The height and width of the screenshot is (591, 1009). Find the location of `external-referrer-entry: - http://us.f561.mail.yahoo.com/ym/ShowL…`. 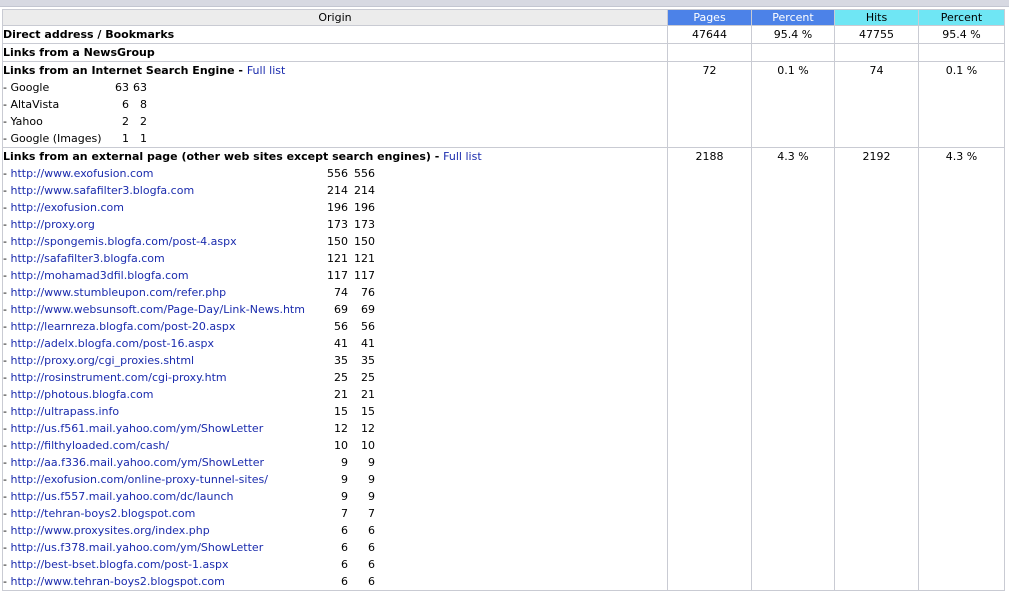

external-referrer-entry: - http://us.f561.mail.yahoo.com/ym/ShowL… is located at coordinates (133, 428).